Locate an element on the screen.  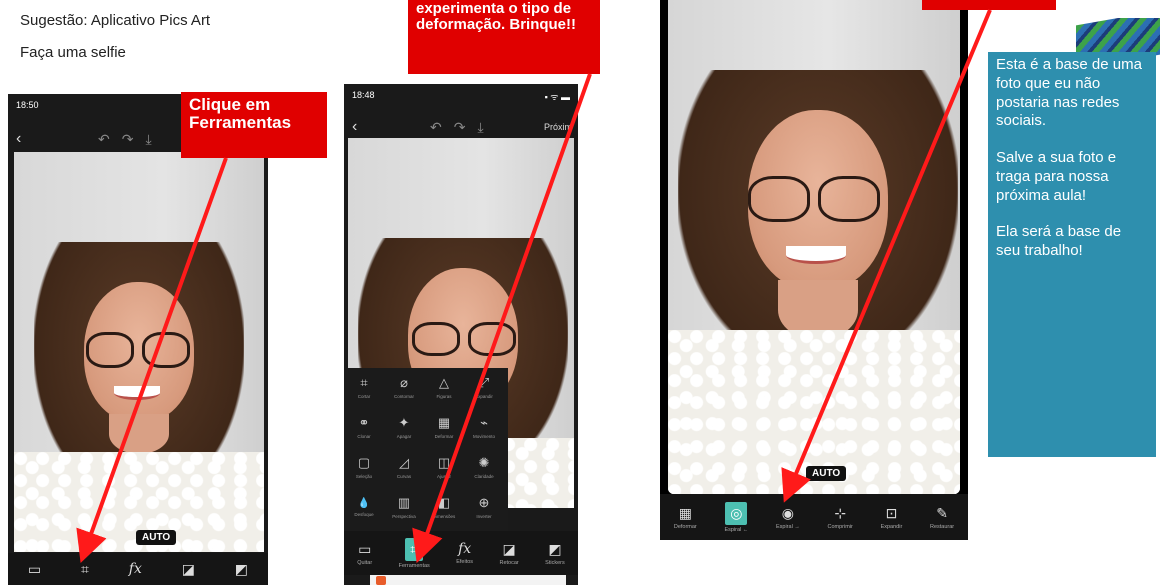
tool-crop: ⌗ Cortar is located at coordinates (364, 387).